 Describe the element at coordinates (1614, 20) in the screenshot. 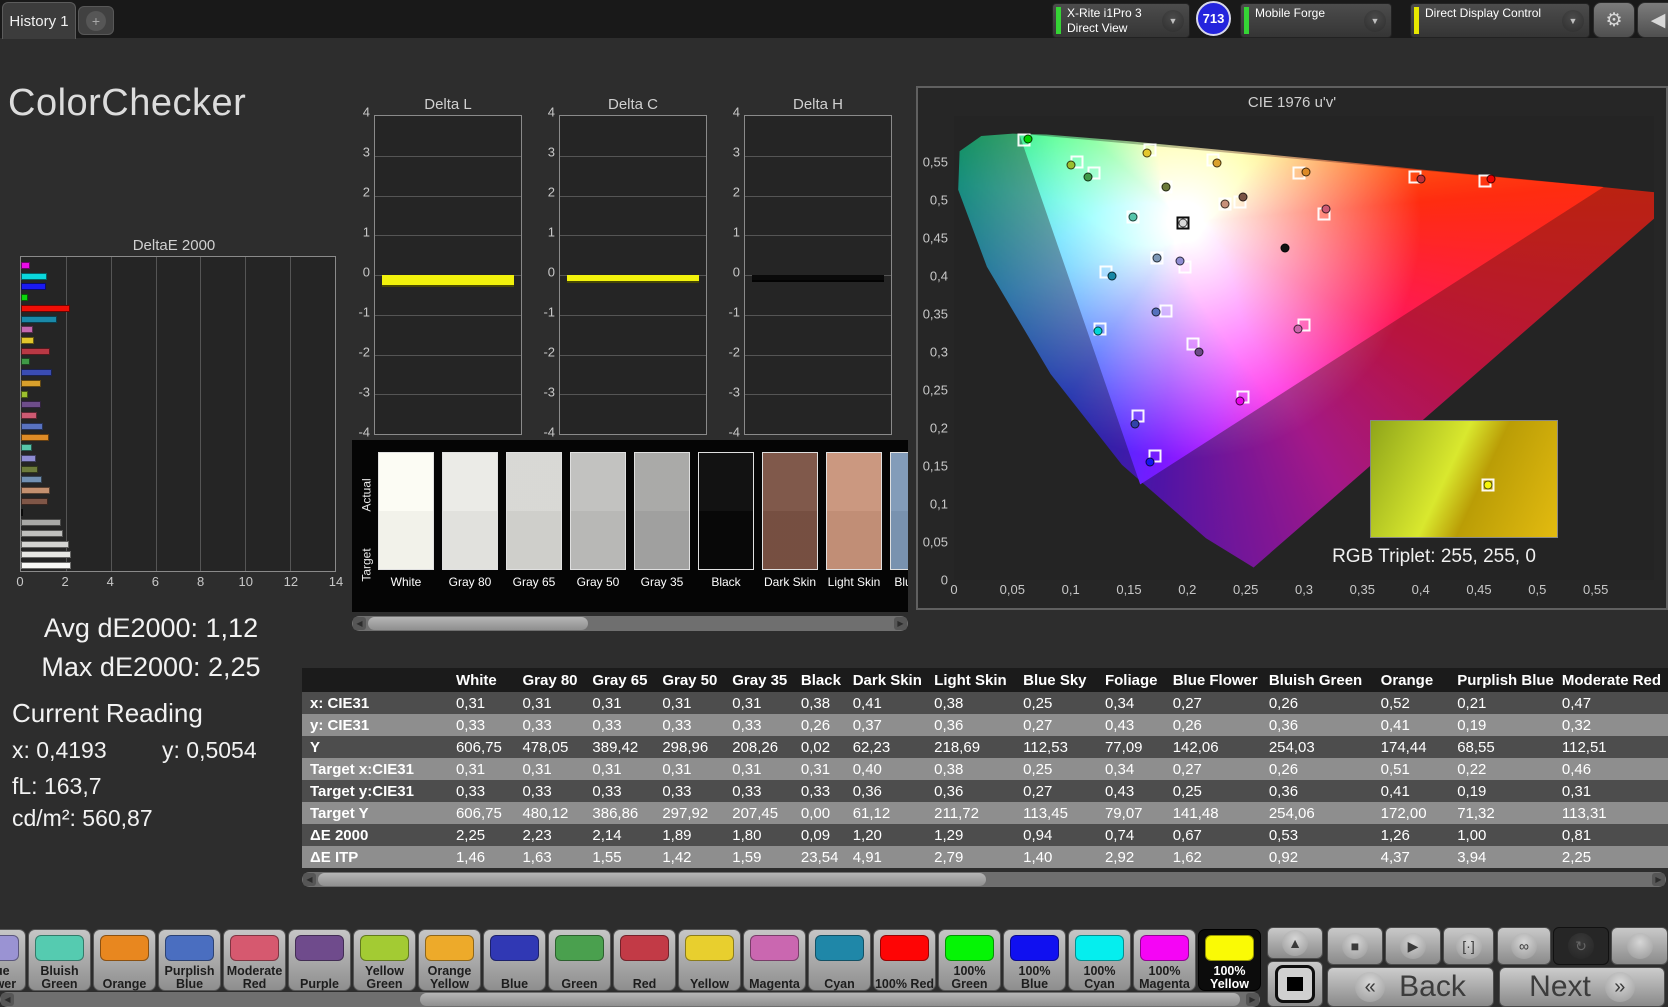

I see `settings-button: ⚙` at that location.